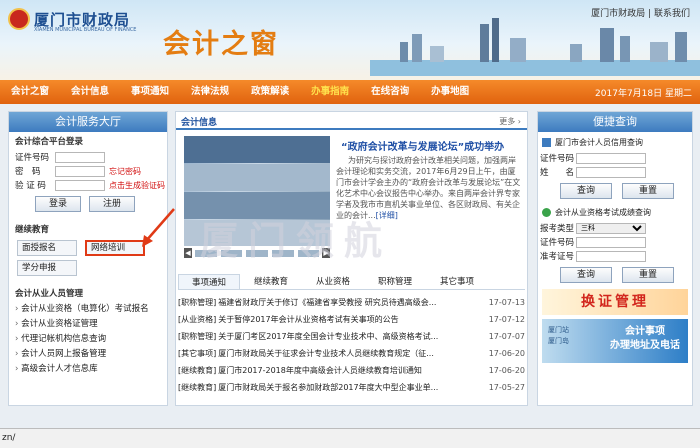 This screenshot has height=448, width=700. Describe the element at coordinates (350, 438) in the screenshot. I see `status-bar: zn/` at that location.